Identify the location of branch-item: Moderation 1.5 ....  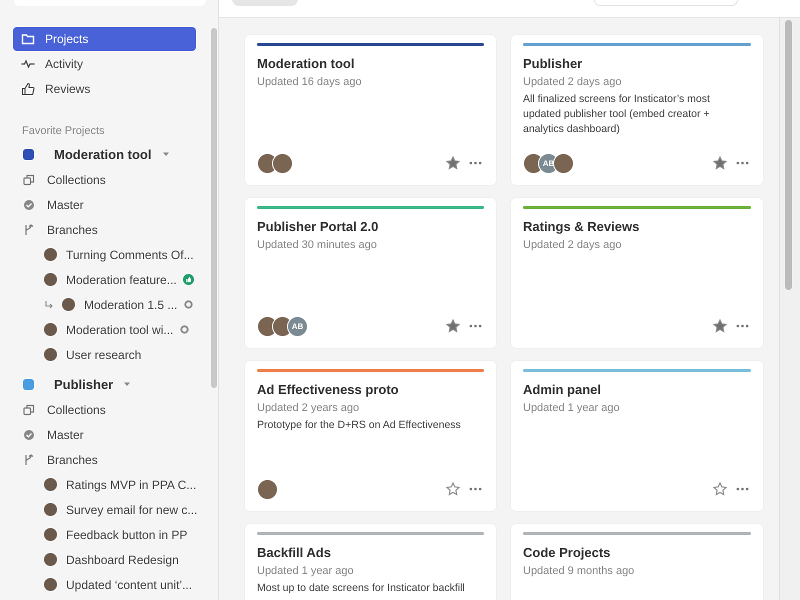
(115, 304).